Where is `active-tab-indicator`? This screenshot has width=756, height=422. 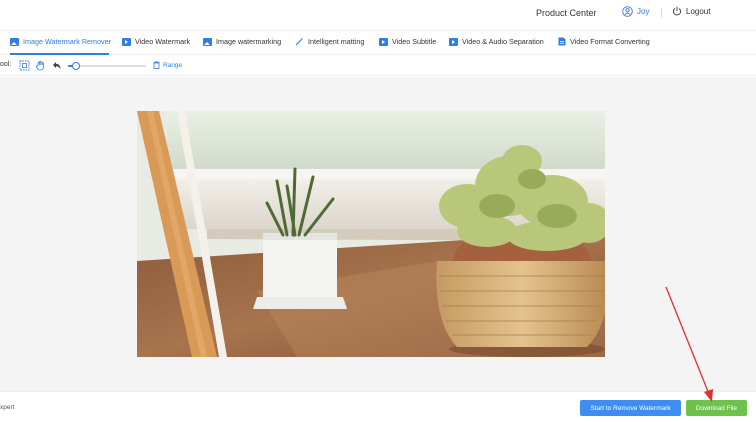 active-tab-indicator is located at coordinates (59, 54).